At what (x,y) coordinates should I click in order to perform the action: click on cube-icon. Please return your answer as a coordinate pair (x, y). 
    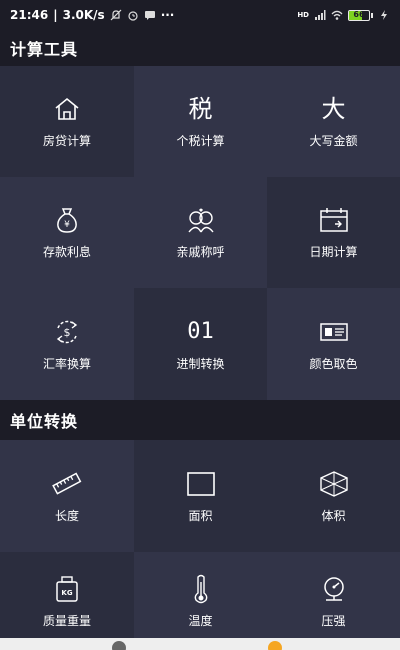
    Looking at the image, I should click on (334, 484).